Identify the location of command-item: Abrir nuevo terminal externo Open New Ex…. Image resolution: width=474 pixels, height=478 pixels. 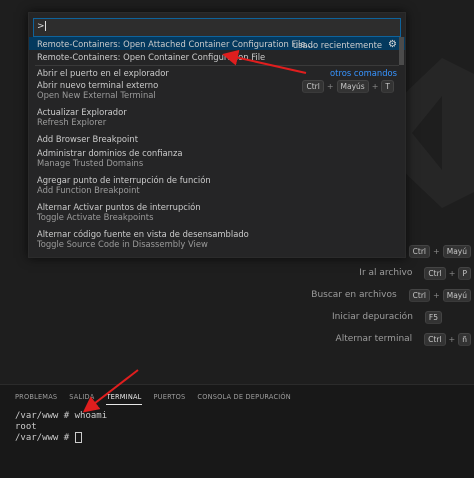
(217, 91).